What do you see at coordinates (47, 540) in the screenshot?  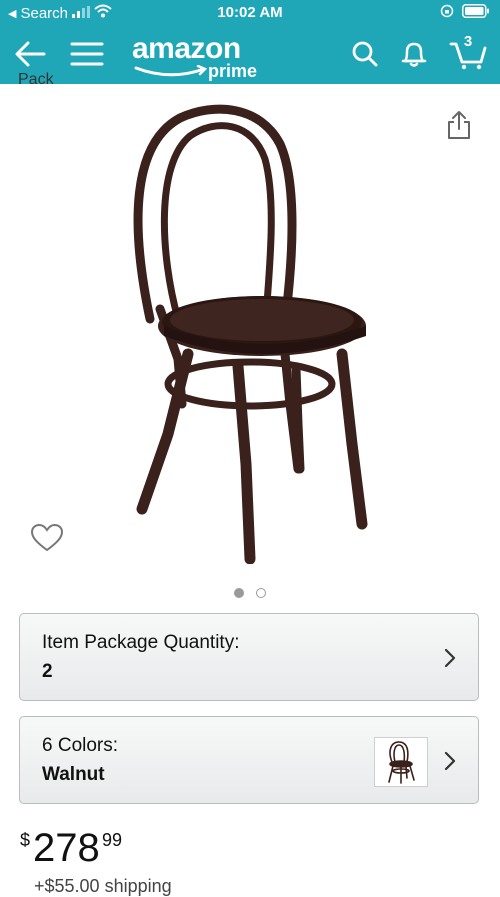 I see `heart-icon` at bounding box center [47, 540].